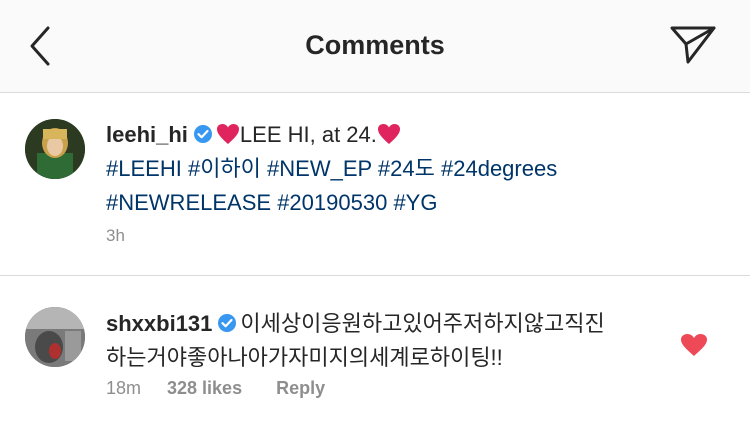  What do you see at coordinates (188, 202) in the screenshot?
I see `hashtag-link: #NEWRELEASE` at bounding box center [188, 202].